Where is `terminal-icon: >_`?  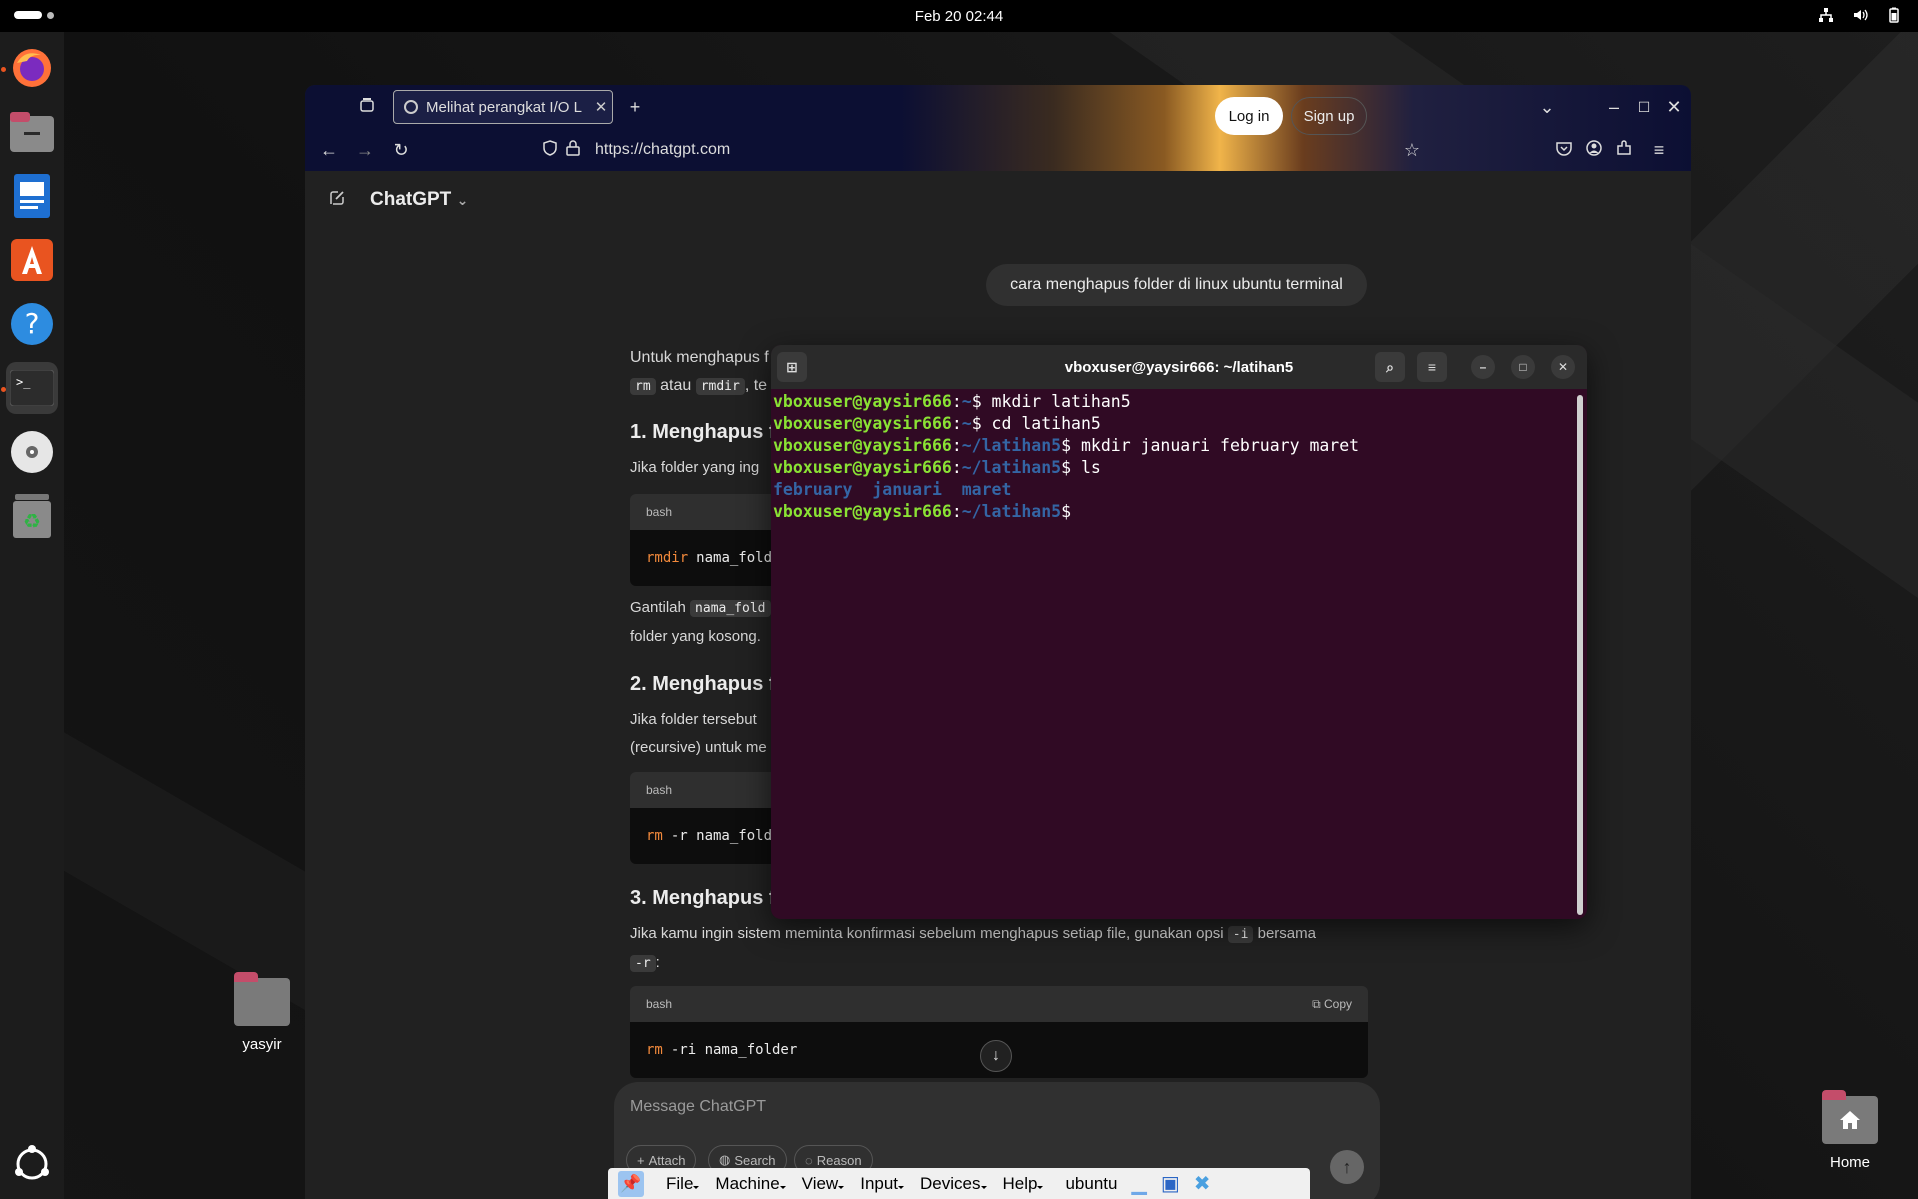
terminal-icon: >_ is located at coordinates (32, 388).